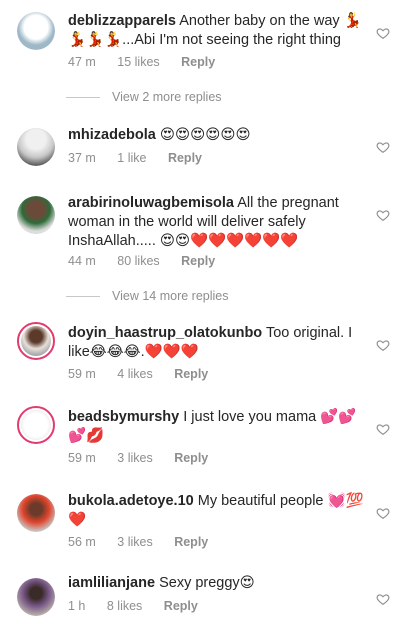 This screenshot has width=412, height=630. Describe the element at coordinates (165, 333) in the screenshot. I see `comment-username: doyin_haastrup_olatokunbo` at that location.